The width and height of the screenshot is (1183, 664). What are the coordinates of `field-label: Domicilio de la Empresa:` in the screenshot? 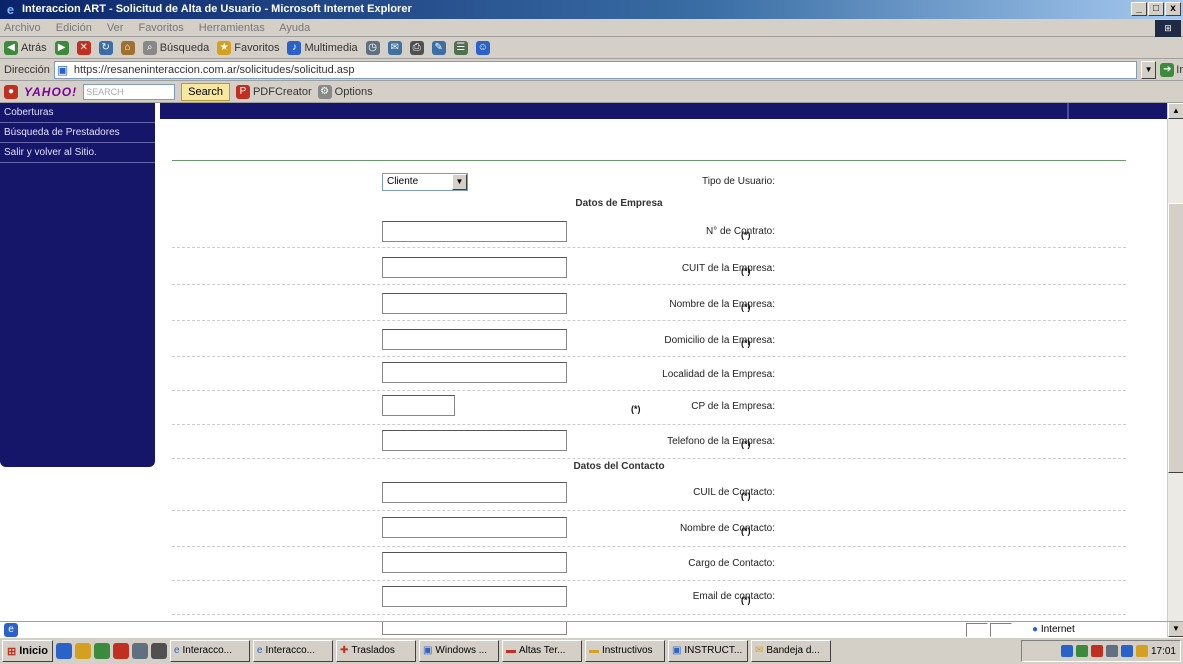 It's located at (719, 340).